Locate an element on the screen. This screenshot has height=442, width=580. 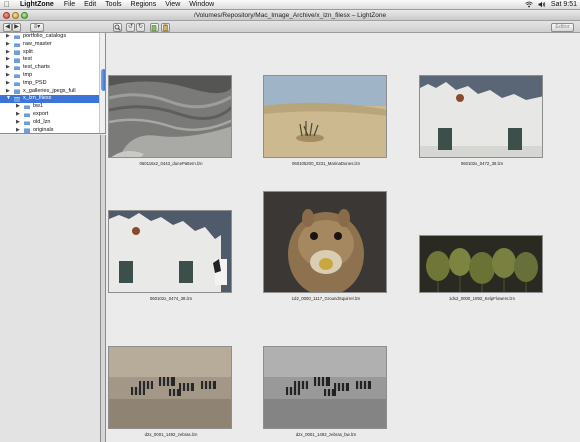
ground-squirrel-thumbnail is located at coordinates (325, 242).